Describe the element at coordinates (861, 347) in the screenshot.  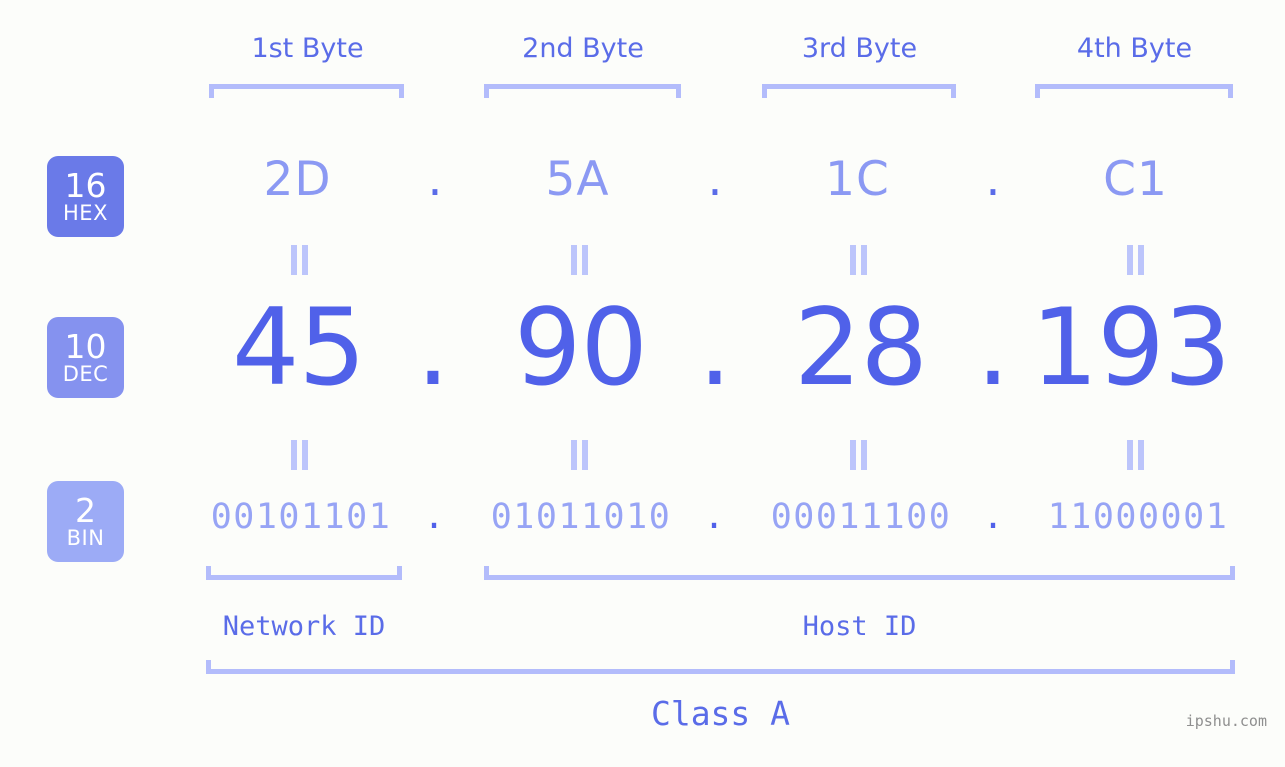
I see `dec-value-3: 28` at that location.